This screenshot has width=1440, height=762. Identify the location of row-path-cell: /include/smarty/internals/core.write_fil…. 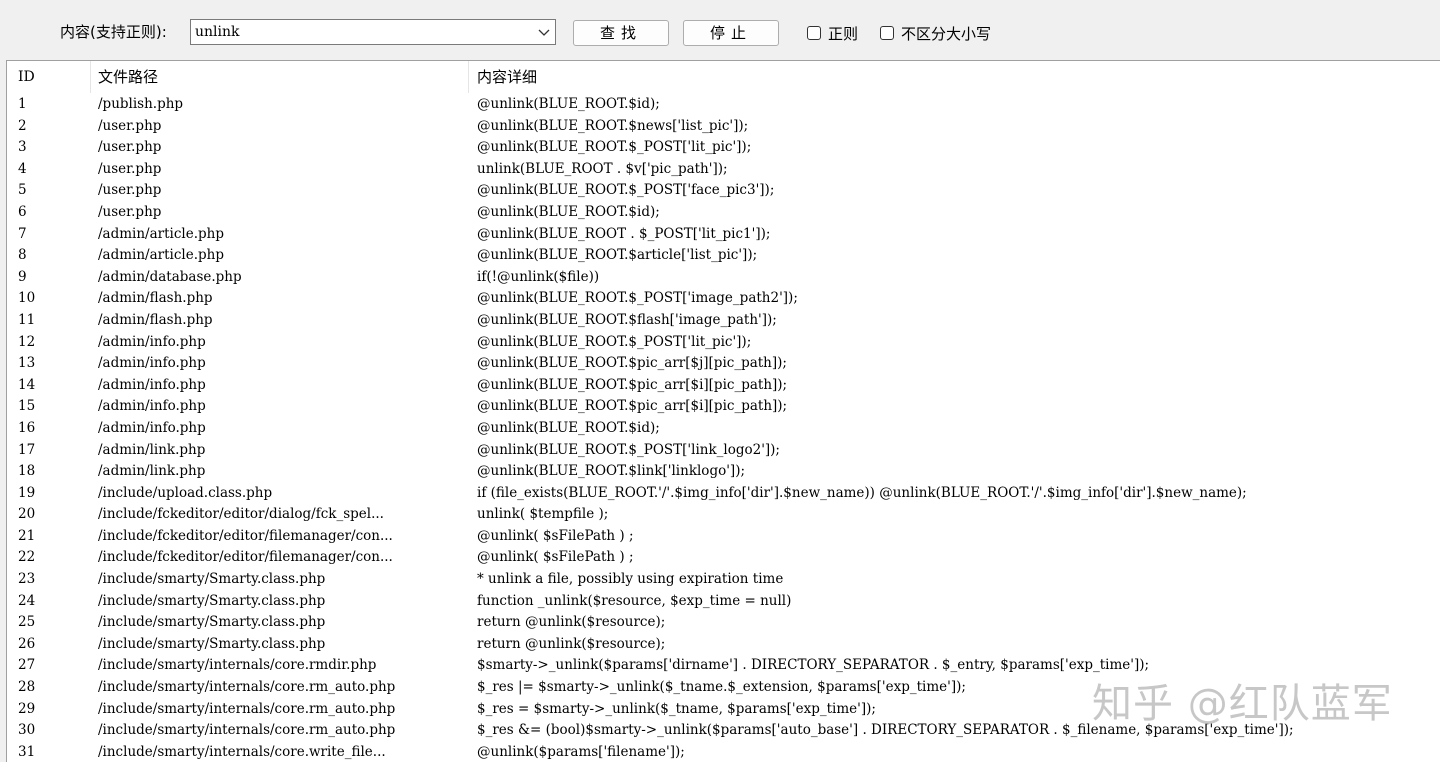
(242, 751).